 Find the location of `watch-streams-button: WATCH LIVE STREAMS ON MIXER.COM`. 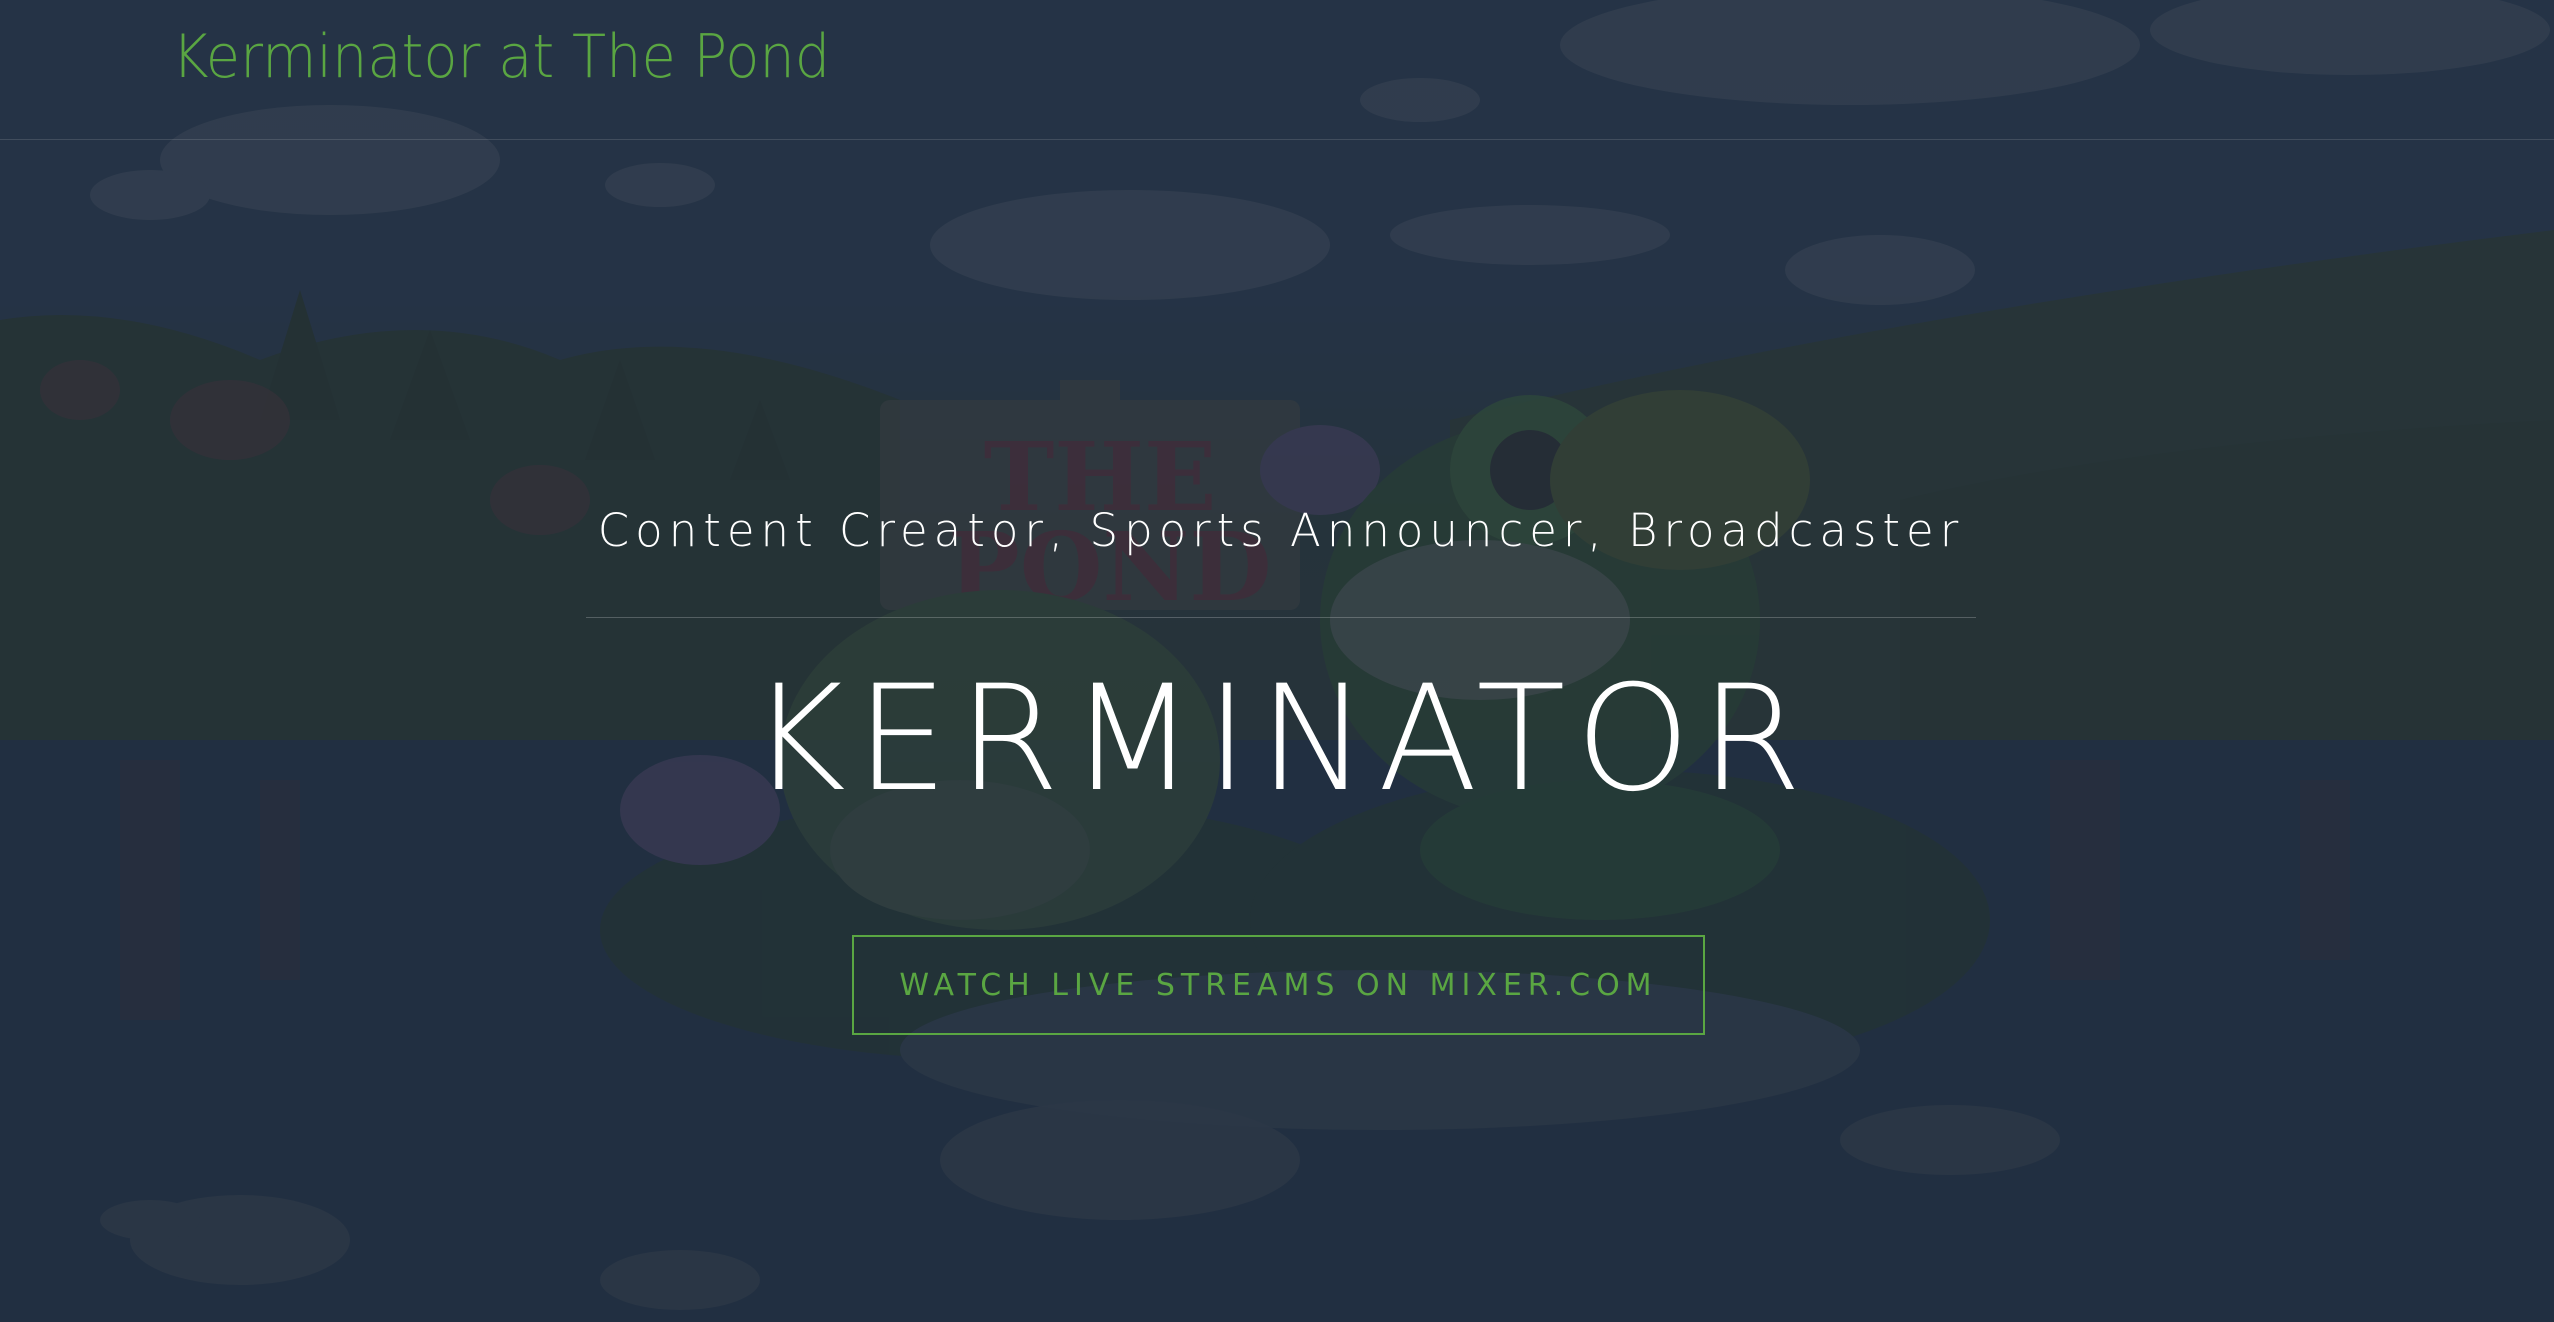

watch-streams-button: WATCH LIVE STREAMS ON MIXER.COM is located at coordinates (1278, 985).